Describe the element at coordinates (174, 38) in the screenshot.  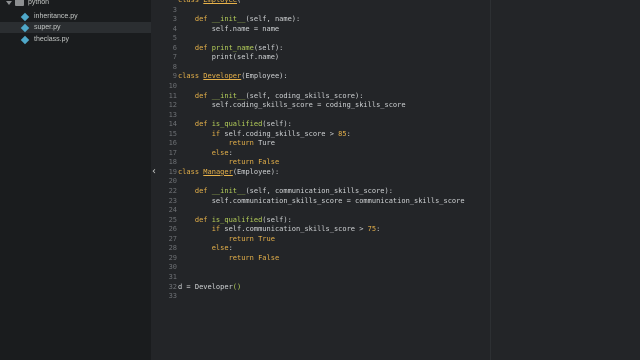
I see `line-number: 5` at that location.